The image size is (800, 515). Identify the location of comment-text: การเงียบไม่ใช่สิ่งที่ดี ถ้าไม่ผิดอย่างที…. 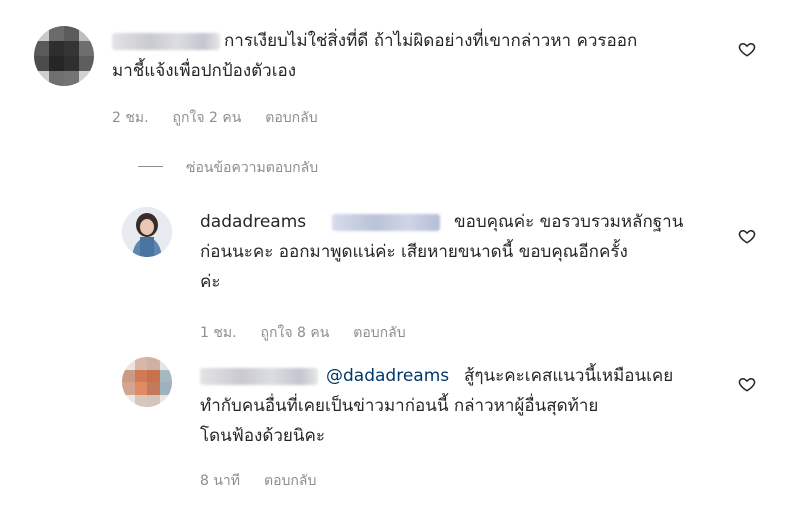
(431, 41).